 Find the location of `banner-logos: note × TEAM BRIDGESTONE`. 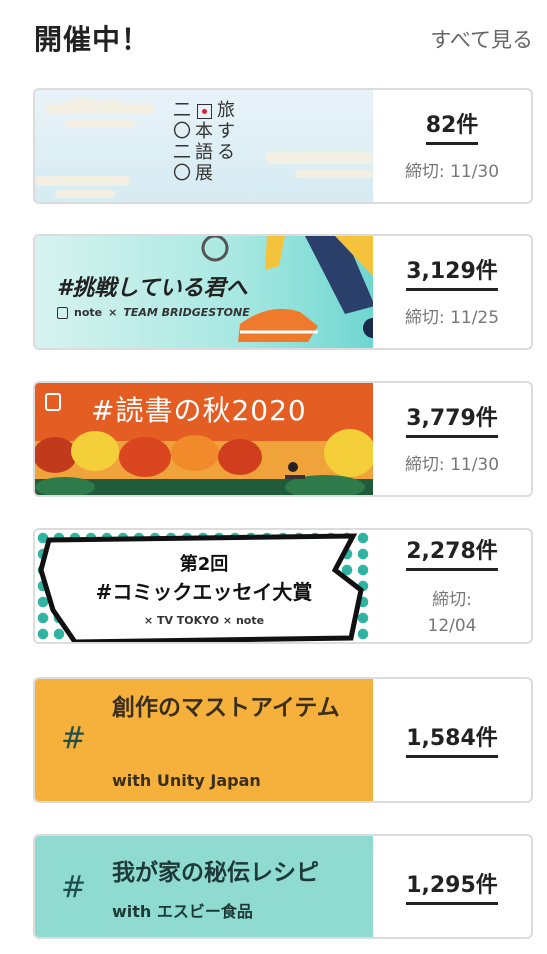

banner-logos: note × TEAM BRIDGESTONE is located at coordinates (153, 312).